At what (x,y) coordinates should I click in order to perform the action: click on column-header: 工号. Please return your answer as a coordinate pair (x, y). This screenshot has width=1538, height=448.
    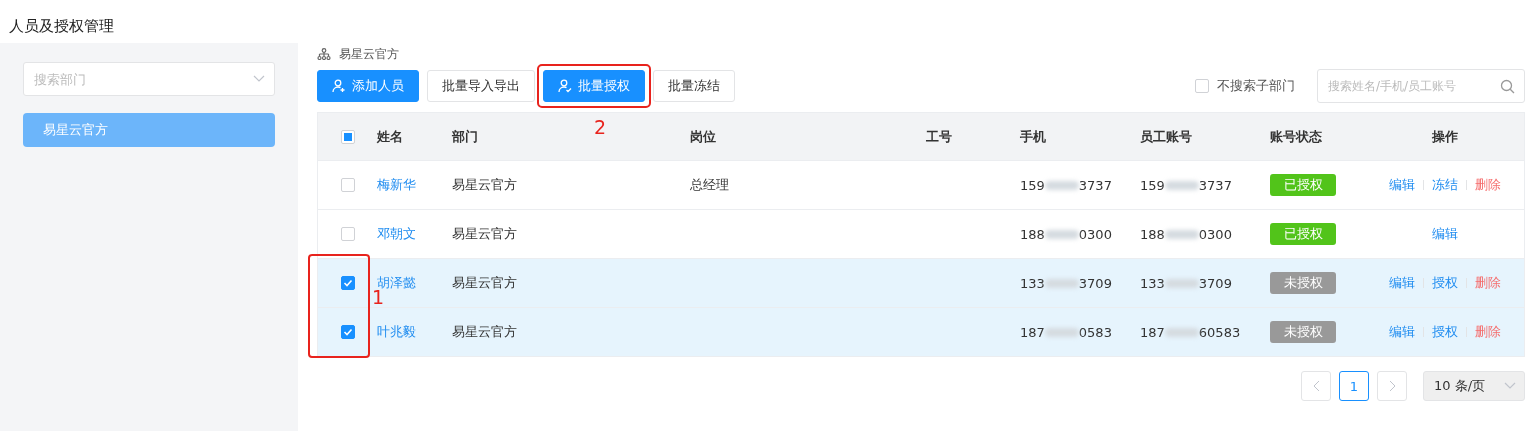
    Looking at the image, I should click on (939, 136).